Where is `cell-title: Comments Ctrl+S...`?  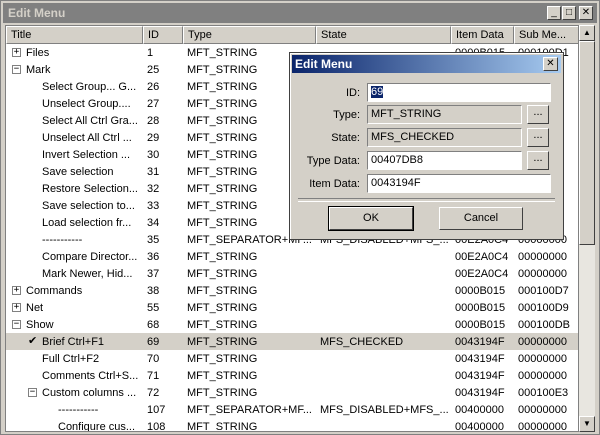
cell-title: Comments Ctrl+S... is located at coordinates (90, 376).